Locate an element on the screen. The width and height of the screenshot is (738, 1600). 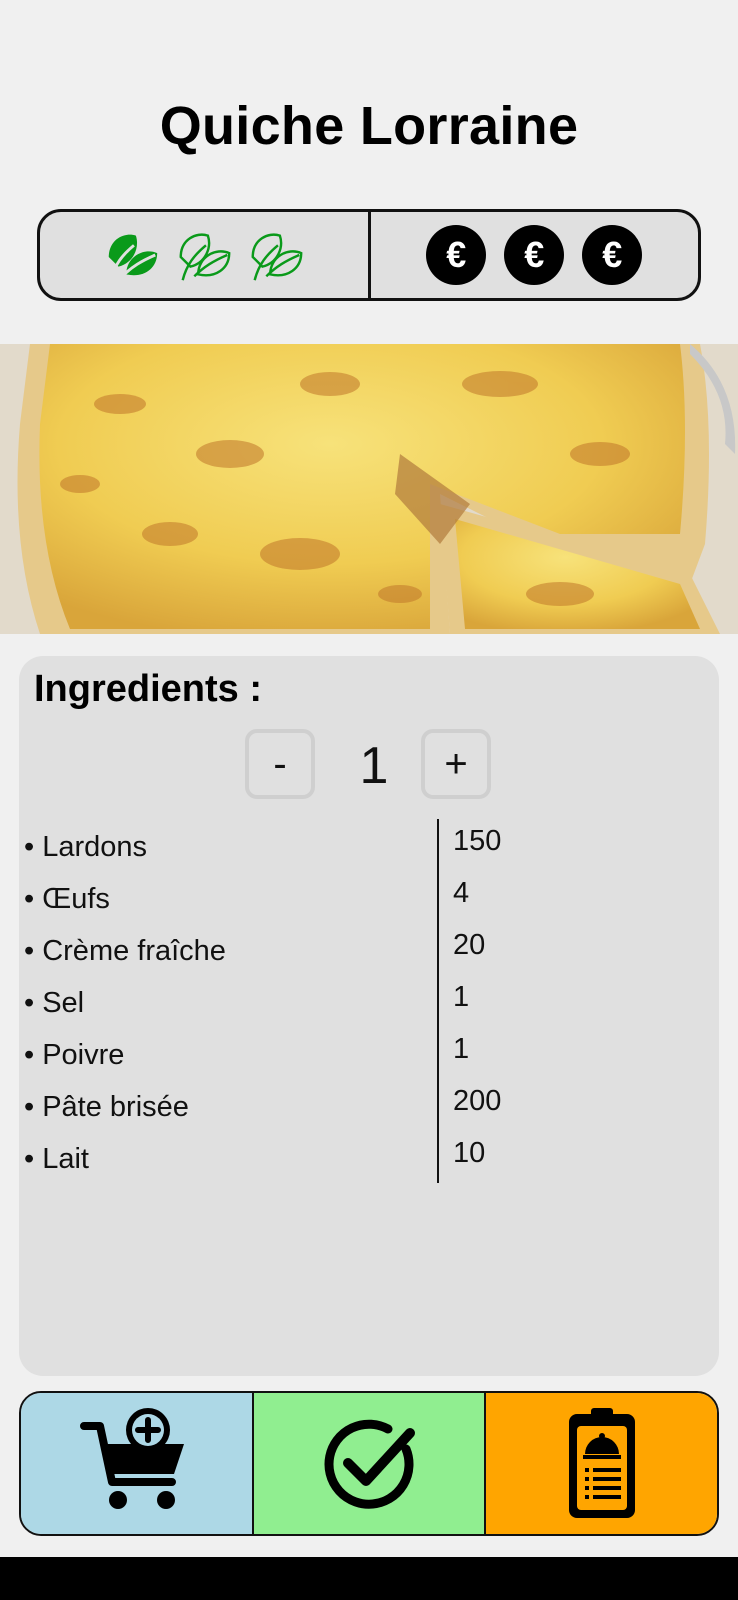
menu-plan-button is located at coordinates (600, 1463).